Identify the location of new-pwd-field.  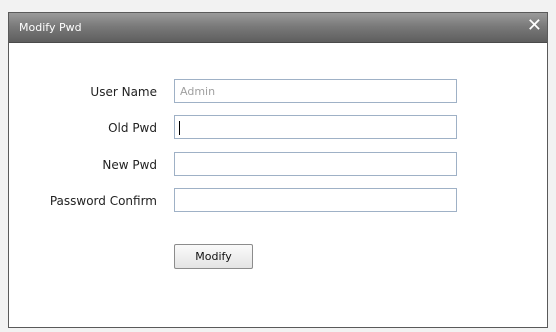
(315, 164).